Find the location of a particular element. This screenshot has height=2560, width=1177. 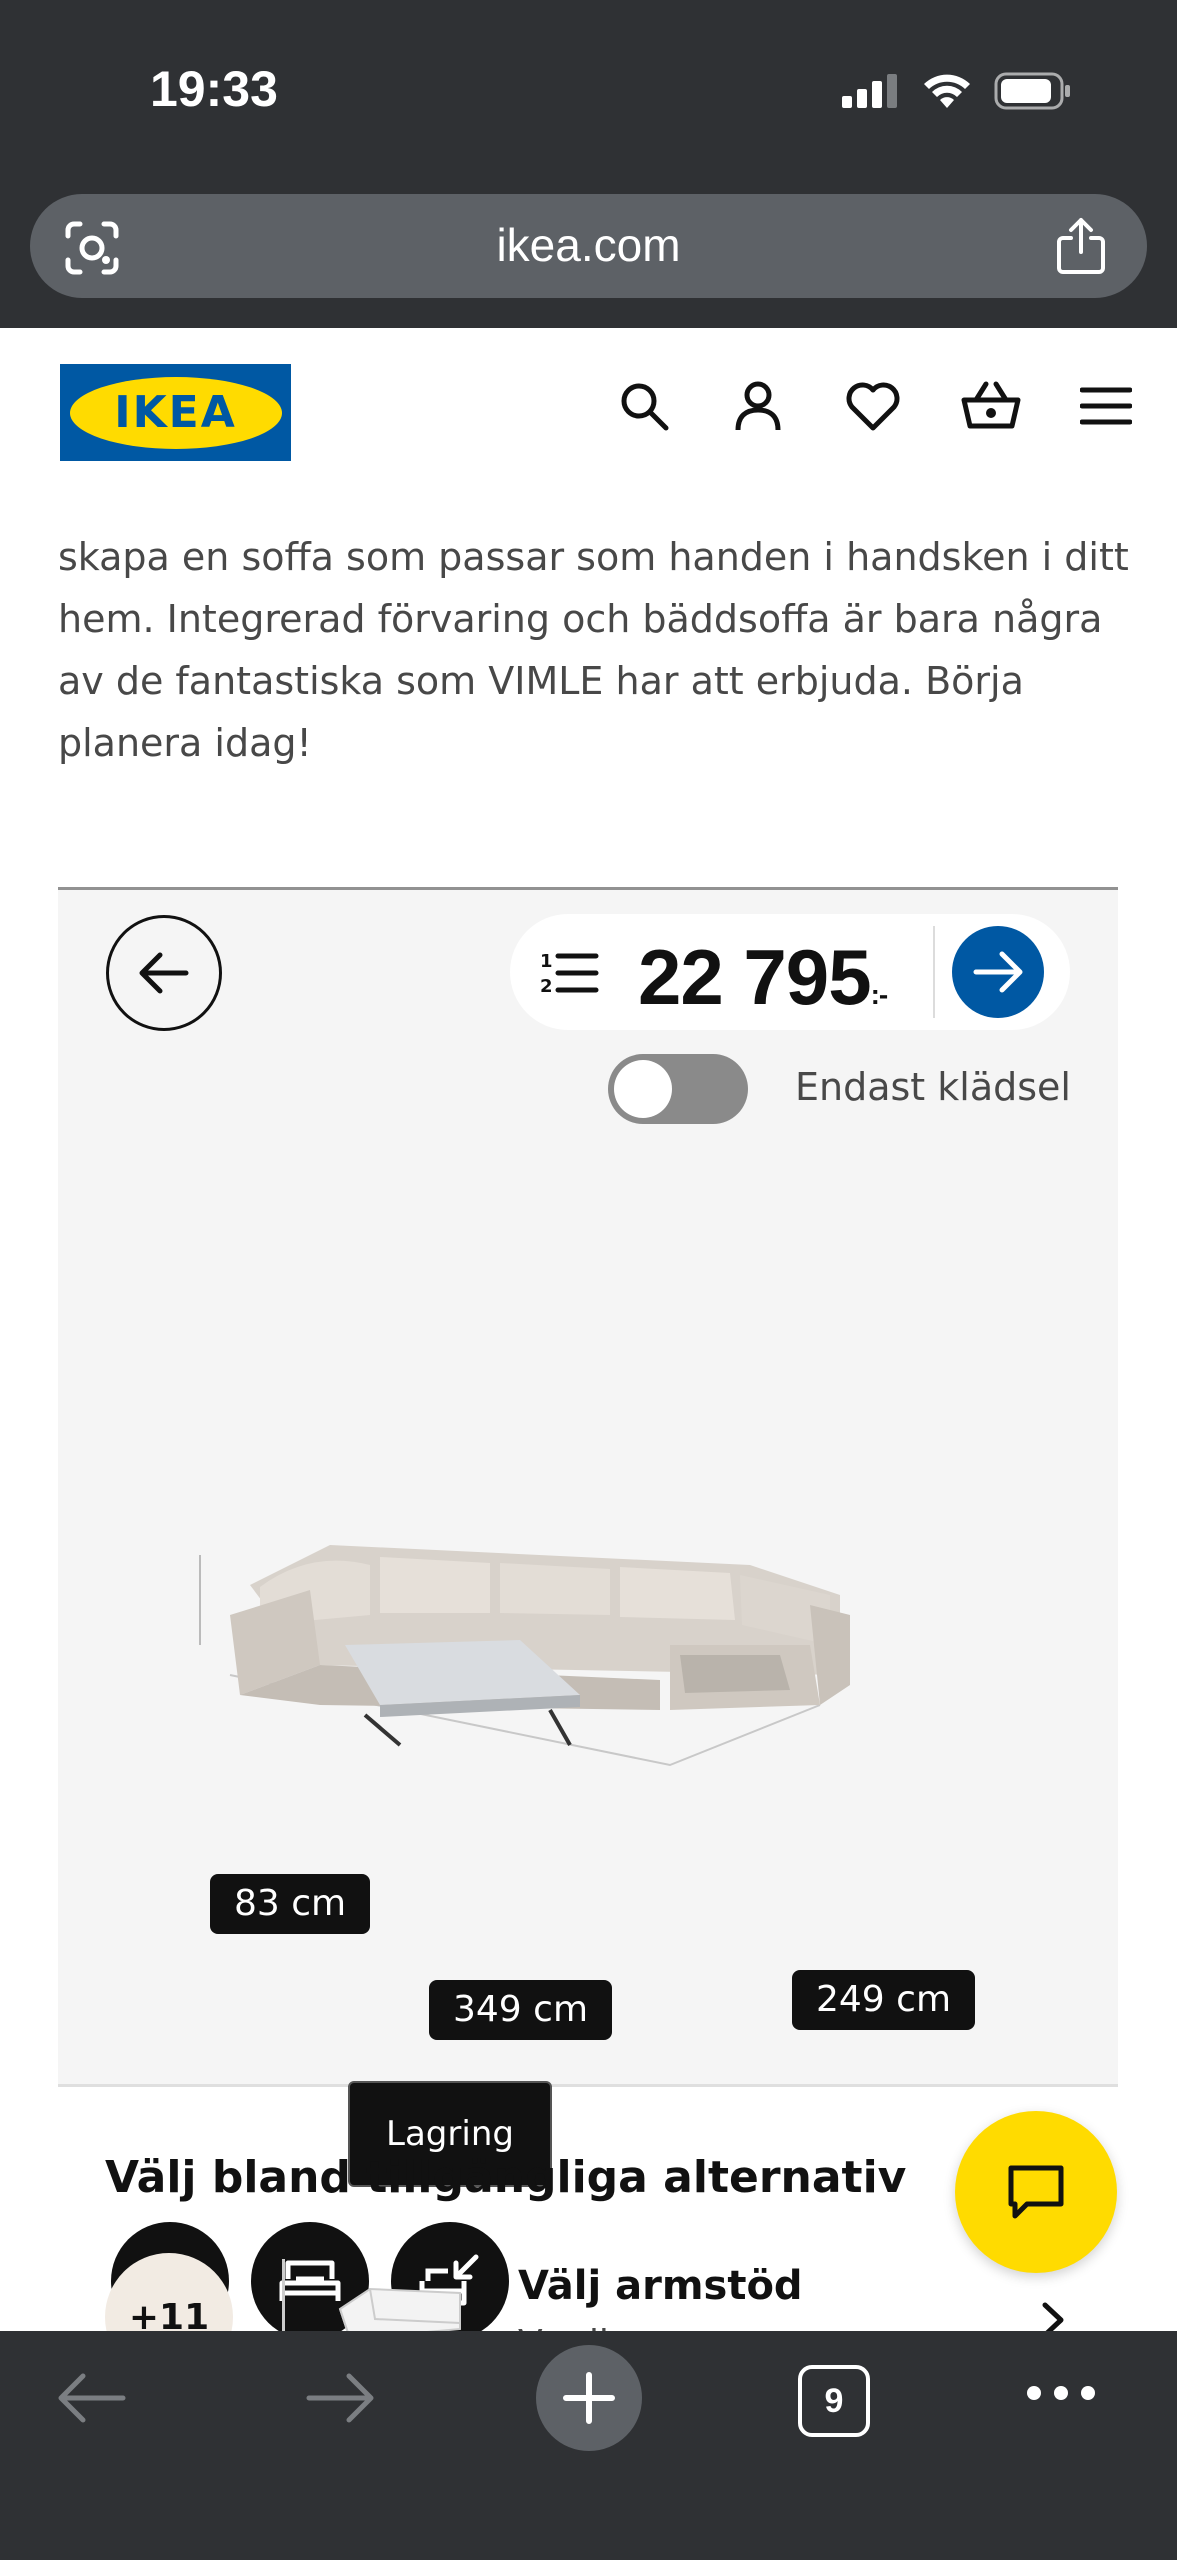

height-dimension: 83 cm is located at coordinates (290, 1904).